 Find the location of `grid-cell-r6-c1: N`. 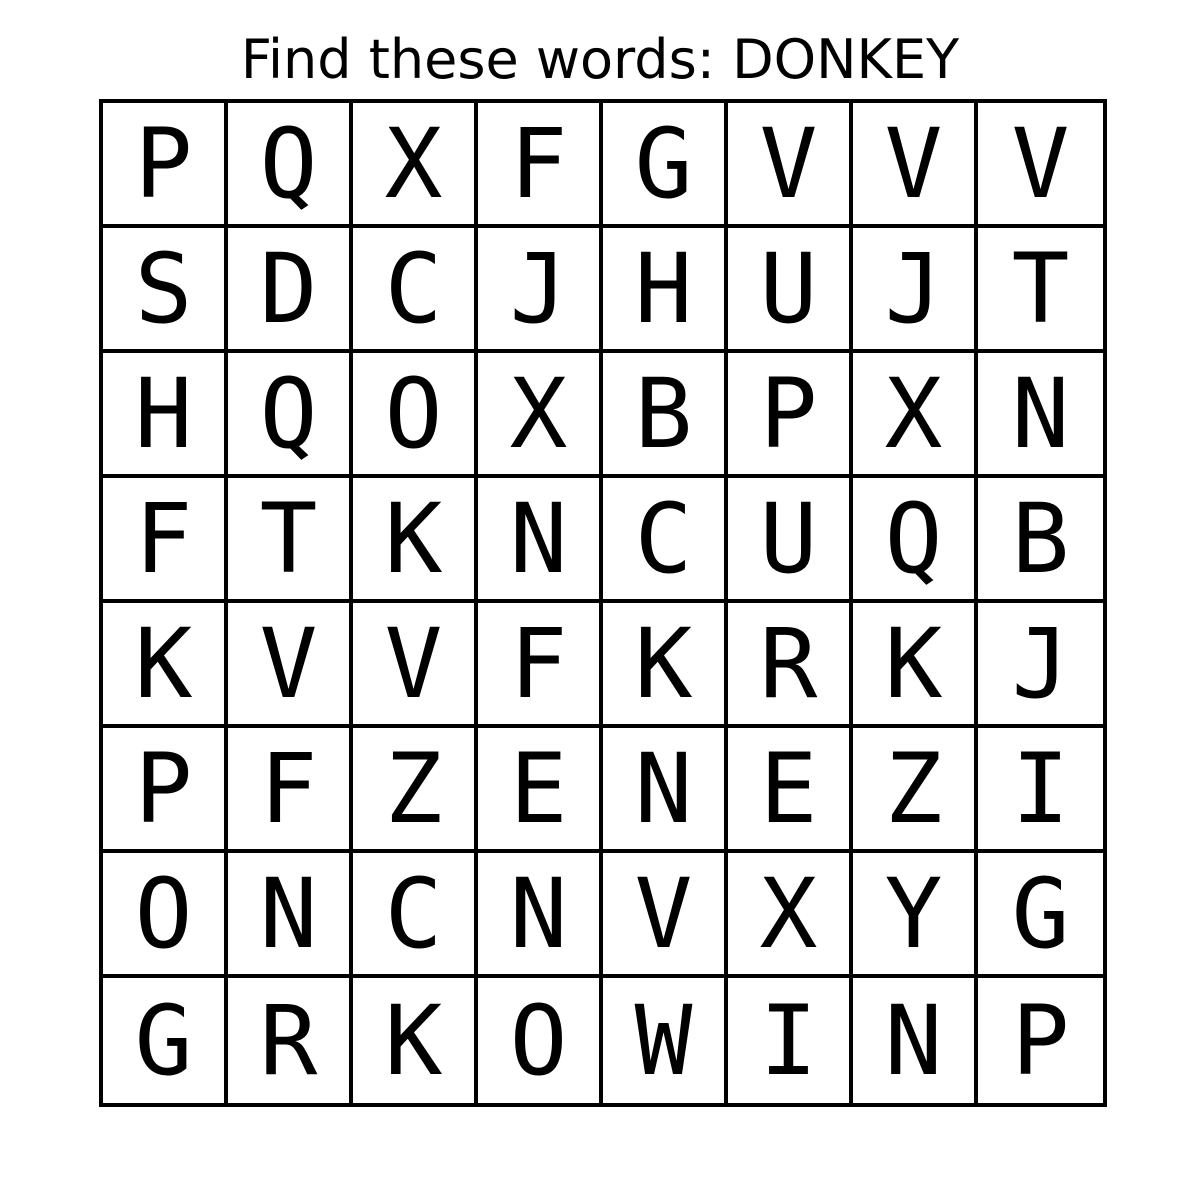

grid-cell-r6-c1: N is located at coordinates (290, 915).